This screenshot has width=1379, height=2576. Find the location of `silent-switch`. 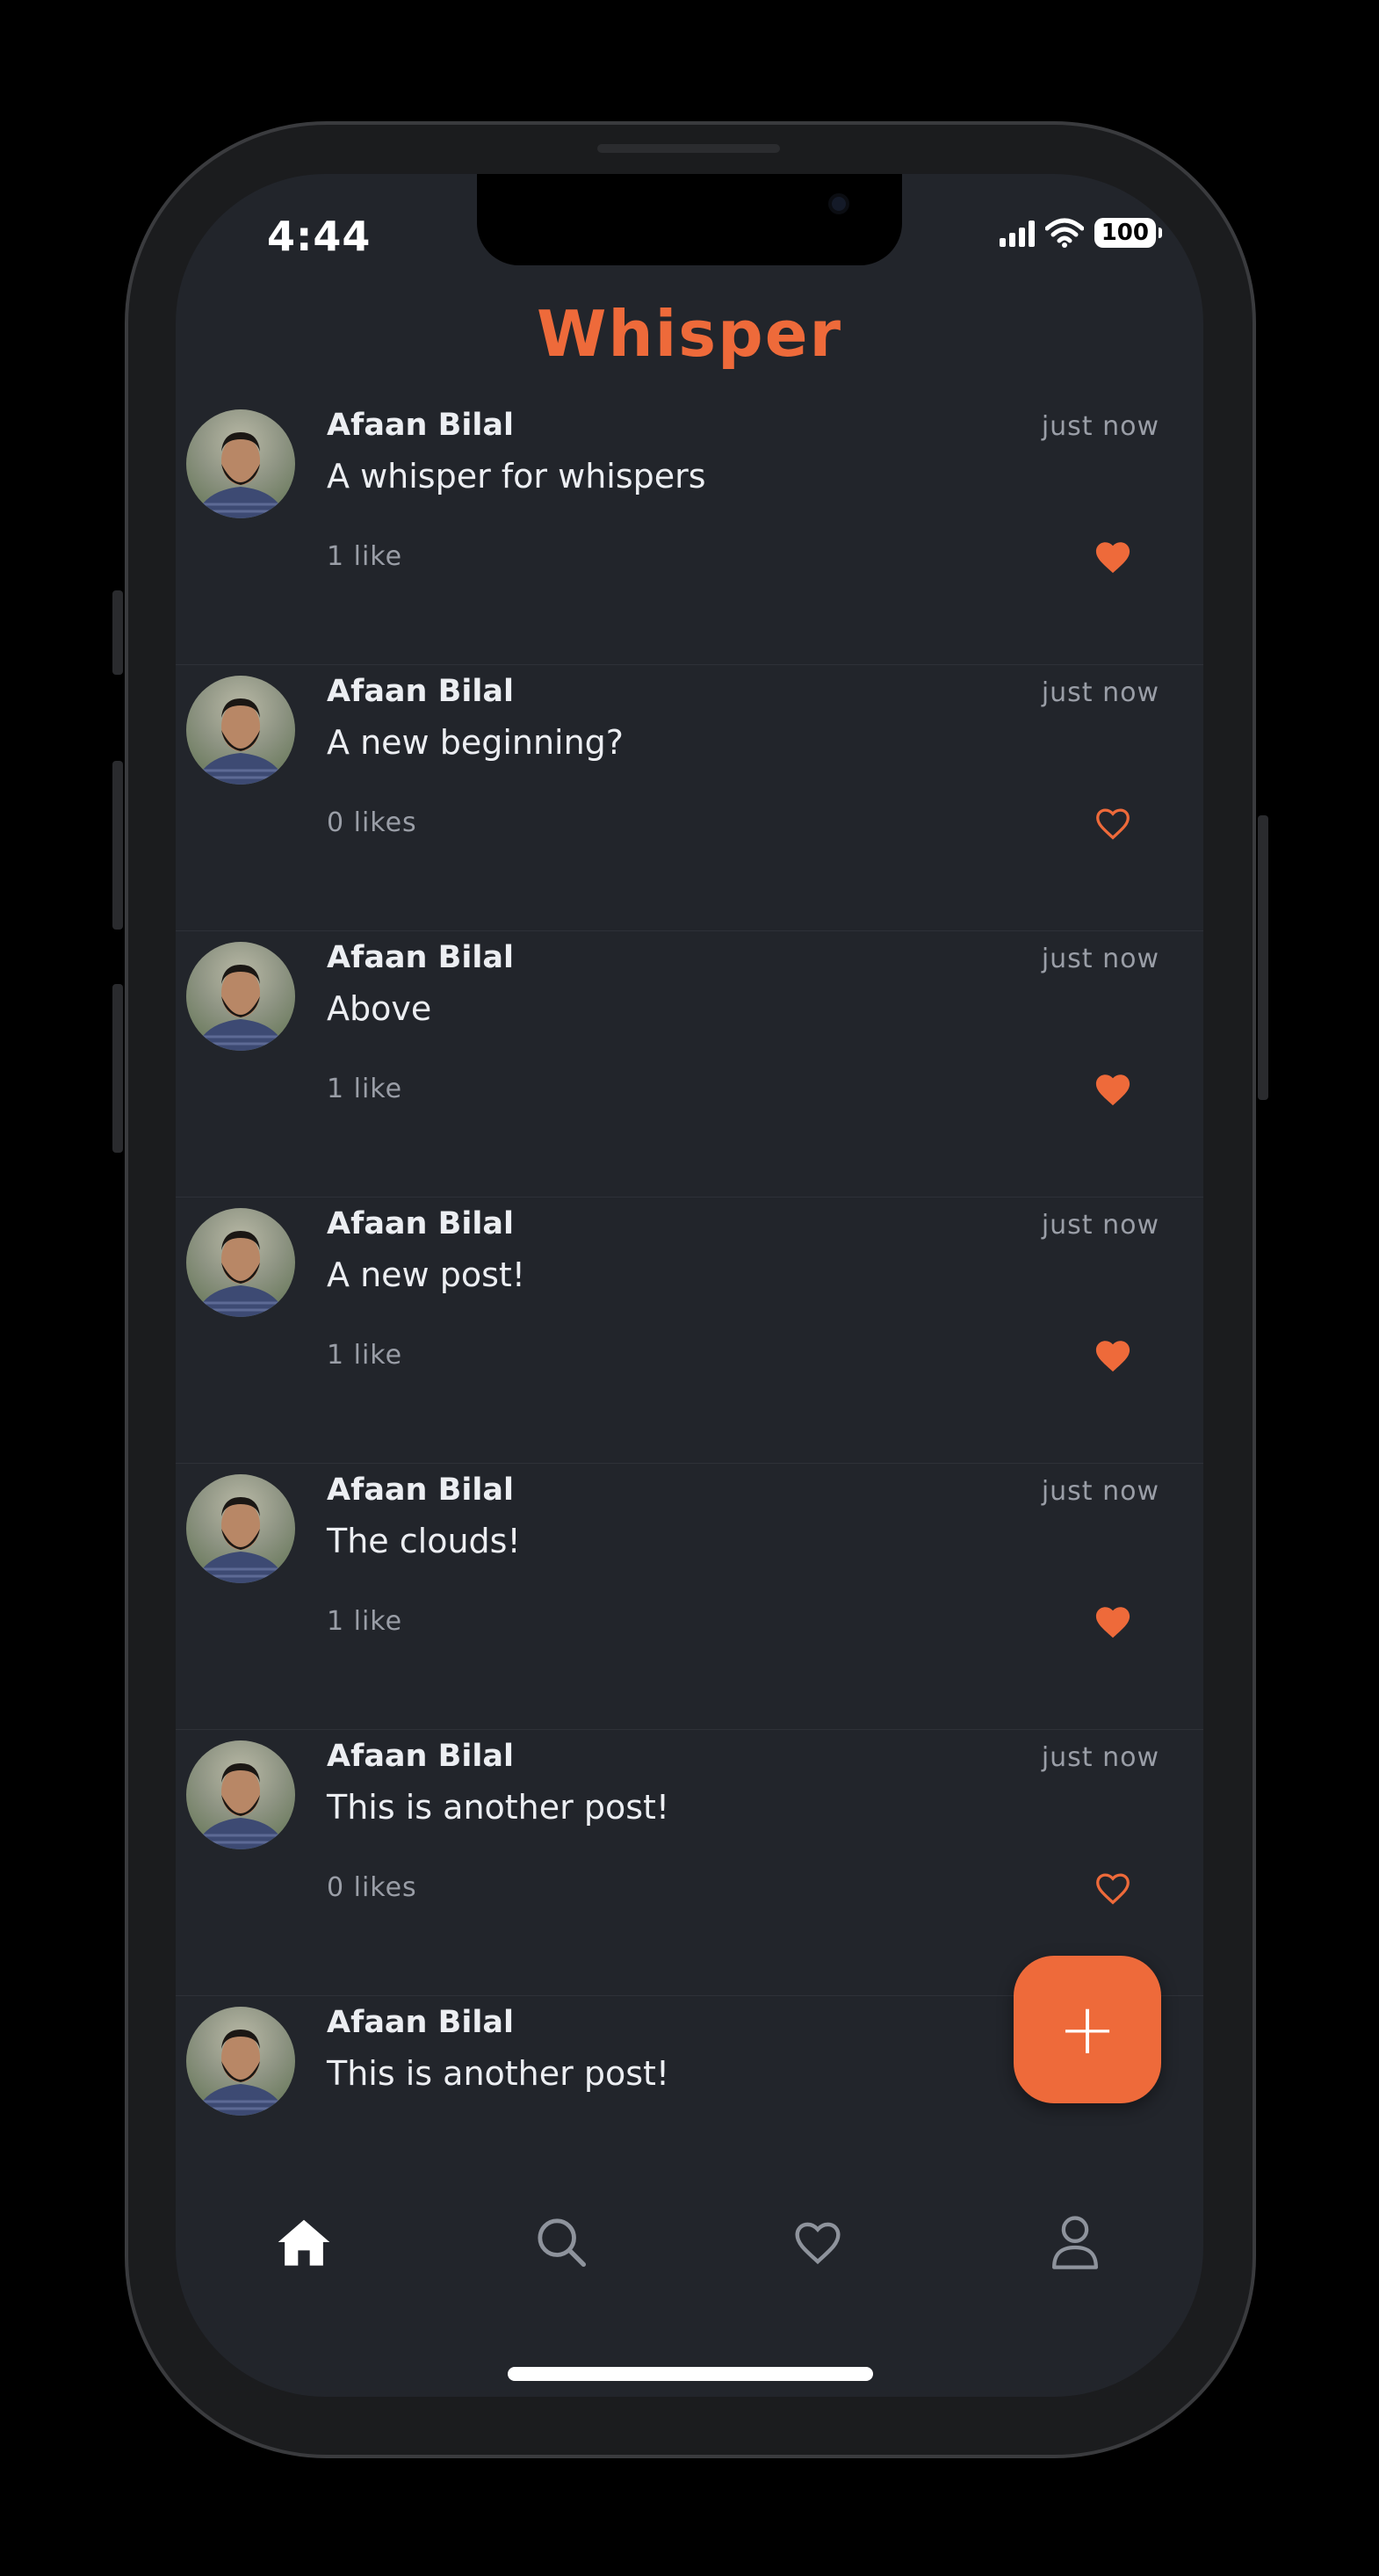

silent-switch is located at coordinates (117, 632).